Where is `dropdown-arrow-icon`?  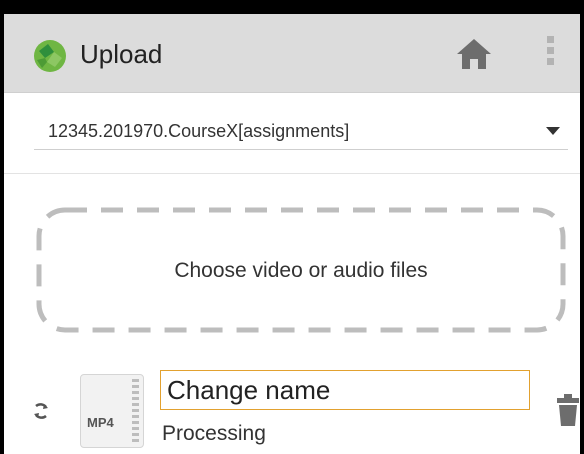 dropdown-arrow-icon is located at coordinates (553, 131).